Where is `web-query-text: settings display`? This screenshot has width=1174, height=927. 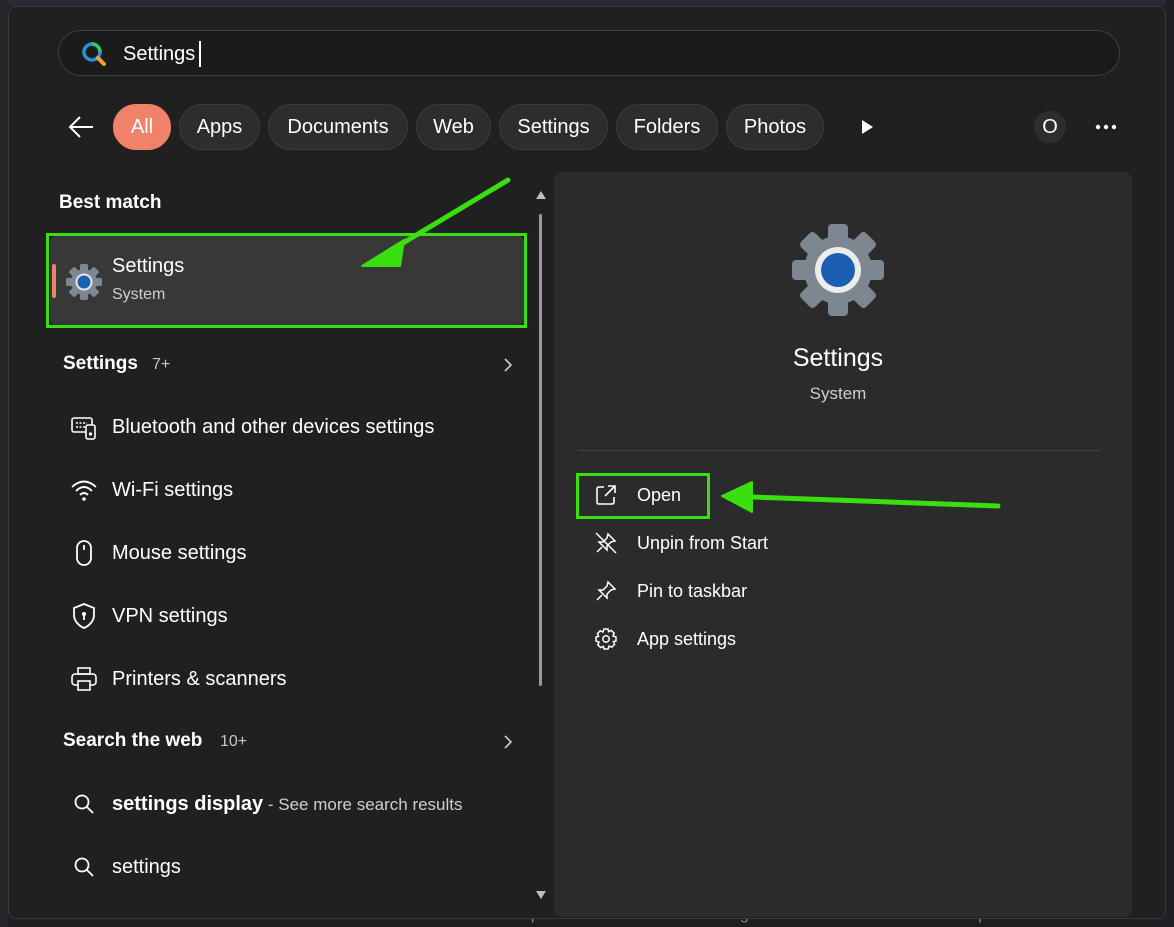
web-query-text: settings display is located at coordinates (188, 803).